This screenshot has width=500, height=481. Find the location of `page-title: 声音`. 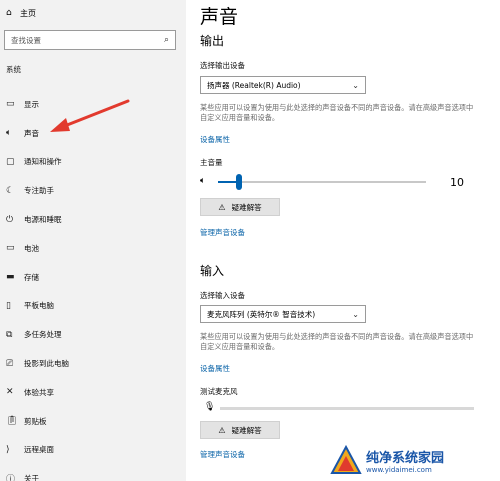

page-title: 声音 is located at coordinates (219, 17).